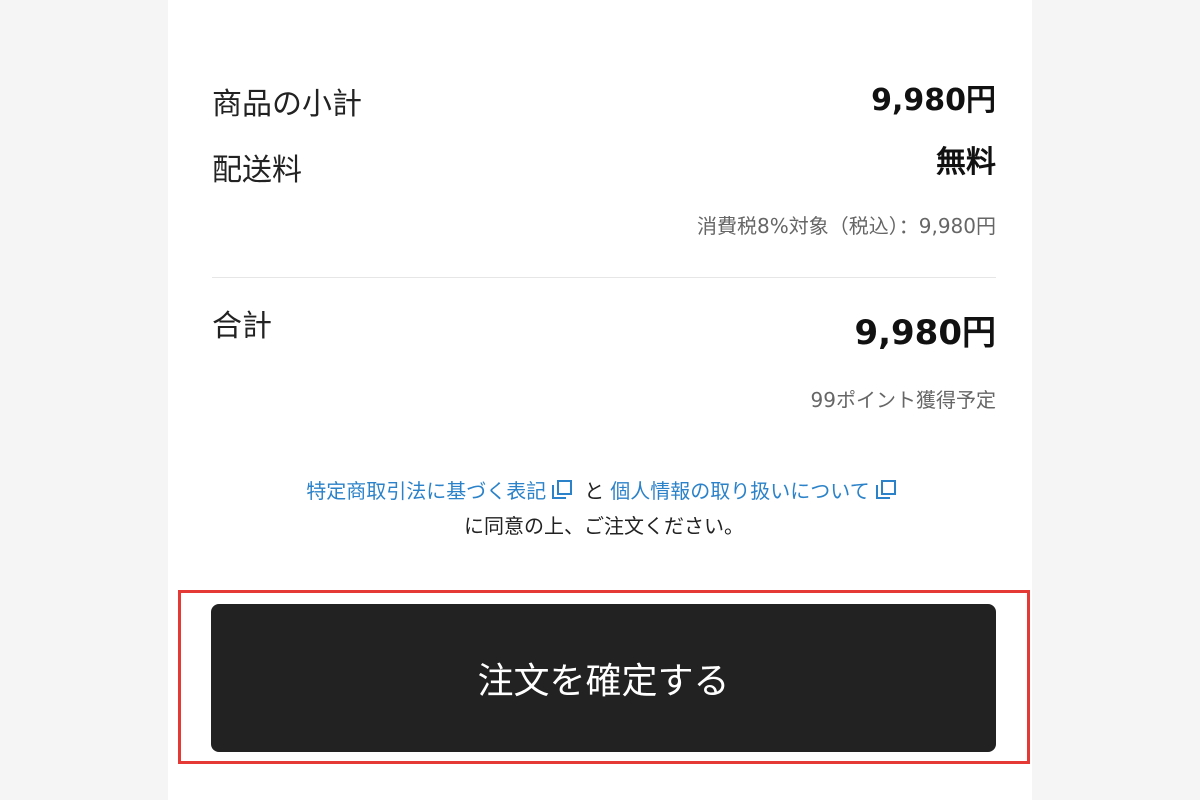  I want to click on total-value: 9,980円, so click(925, 333).